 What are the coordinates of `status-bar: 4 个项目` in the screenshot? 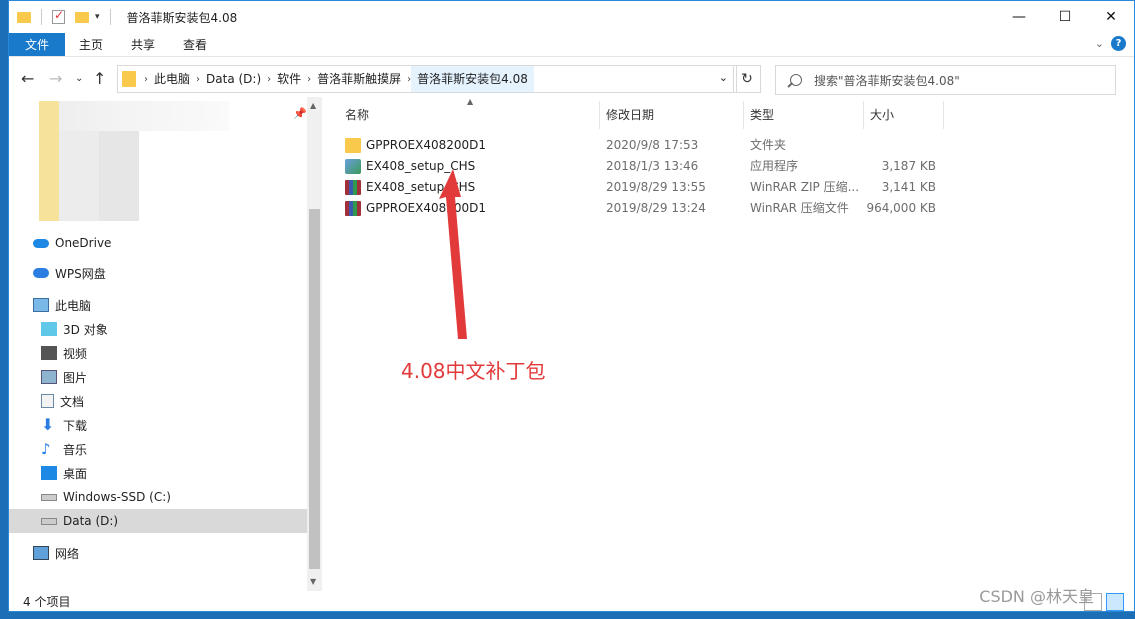 It's located at (571, 602).